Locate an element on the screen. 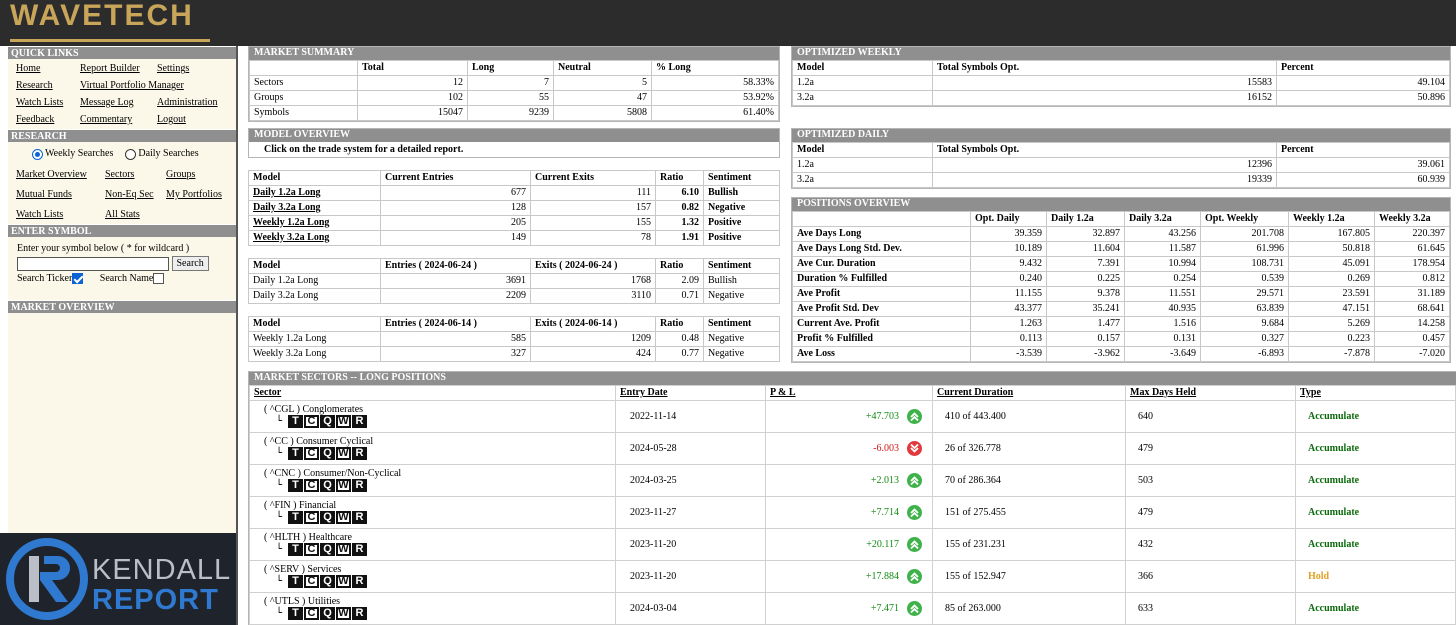  link-non-eq-sec: Non-Eq Sec is located at coordinates (135, 194).